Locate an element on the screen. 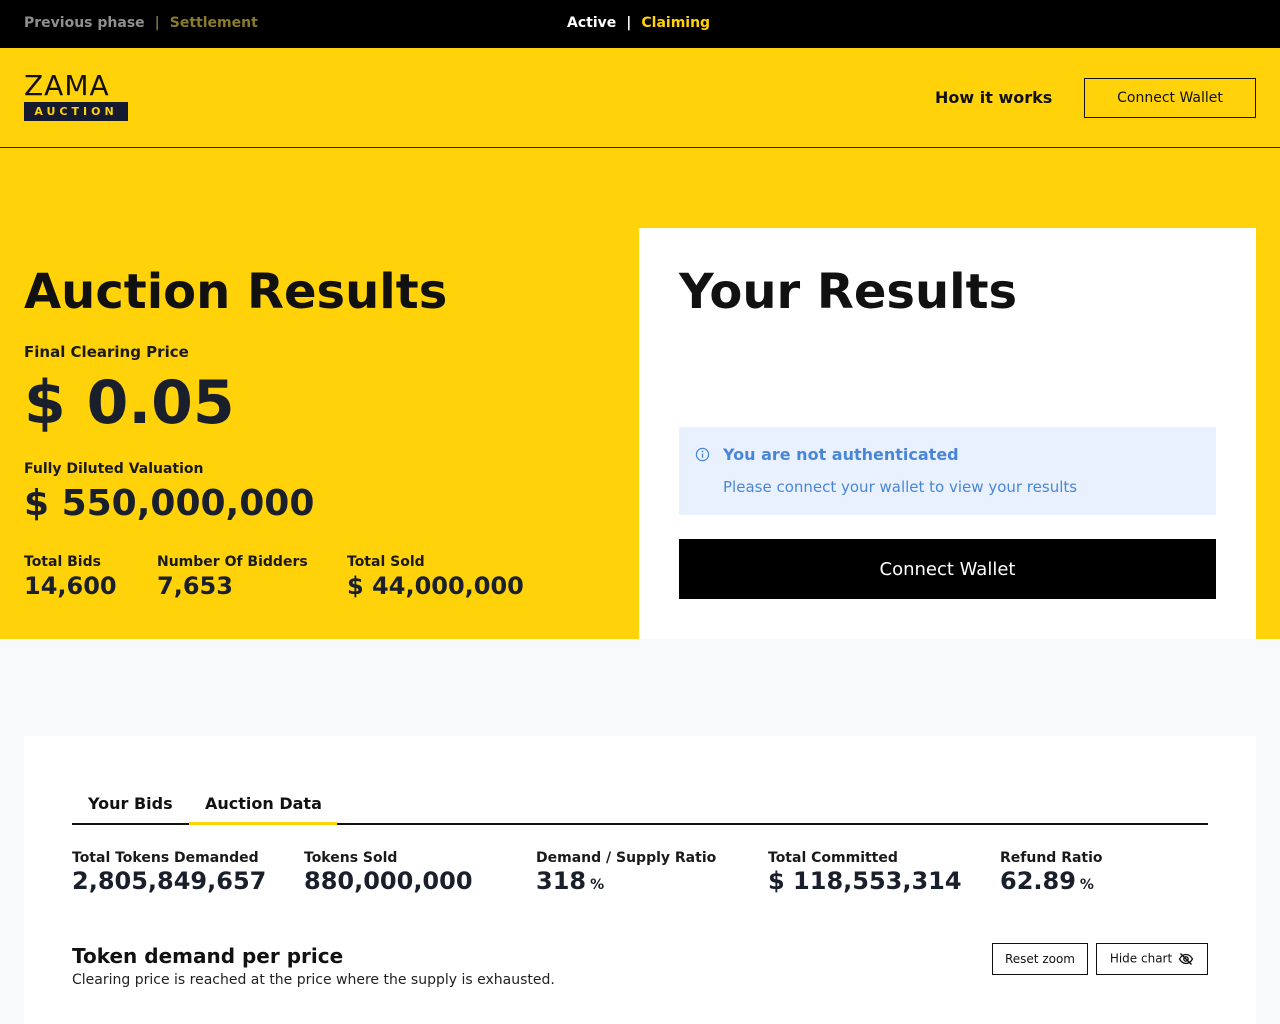 Image resolution: width=1280 pixels, height=1024 pixels. metric-value: 2,805,849,657 is located at coordinates (169, 881).